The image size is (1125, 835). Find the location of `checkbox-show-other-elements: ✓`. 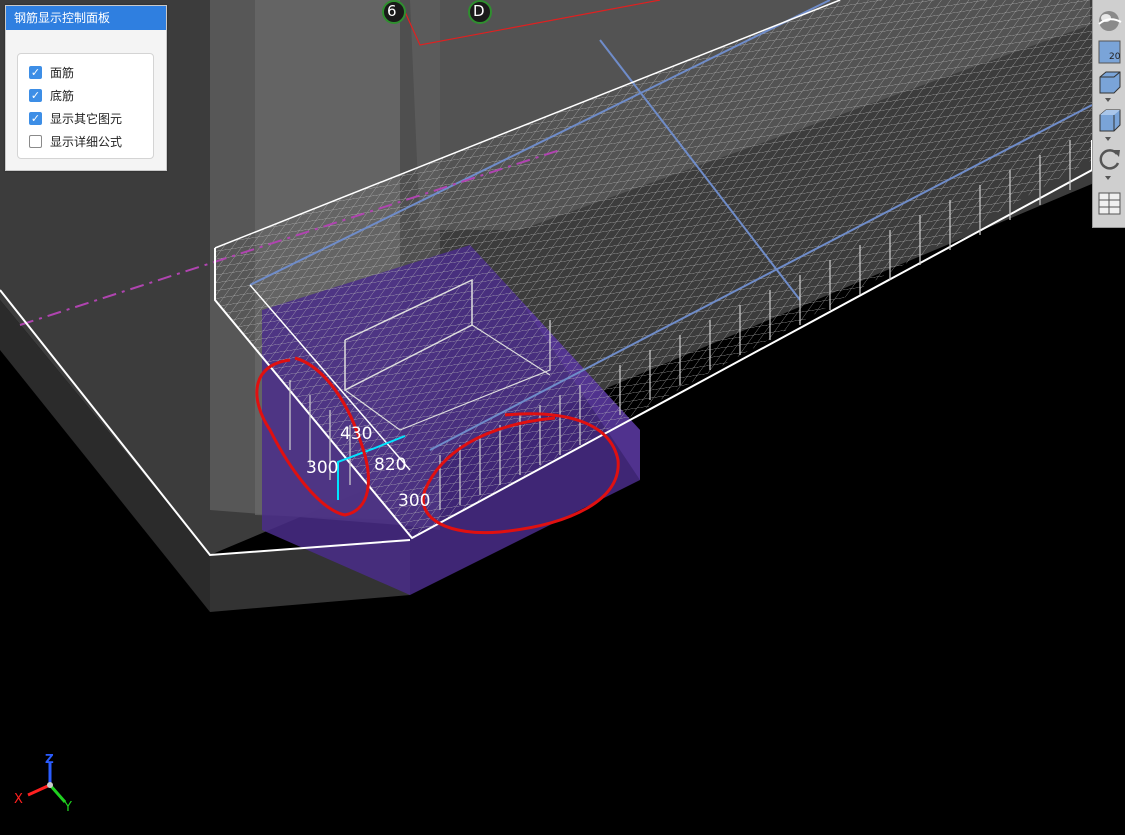

checkbox-show-other-elements: ✓ is located at coordinates (35, 118).